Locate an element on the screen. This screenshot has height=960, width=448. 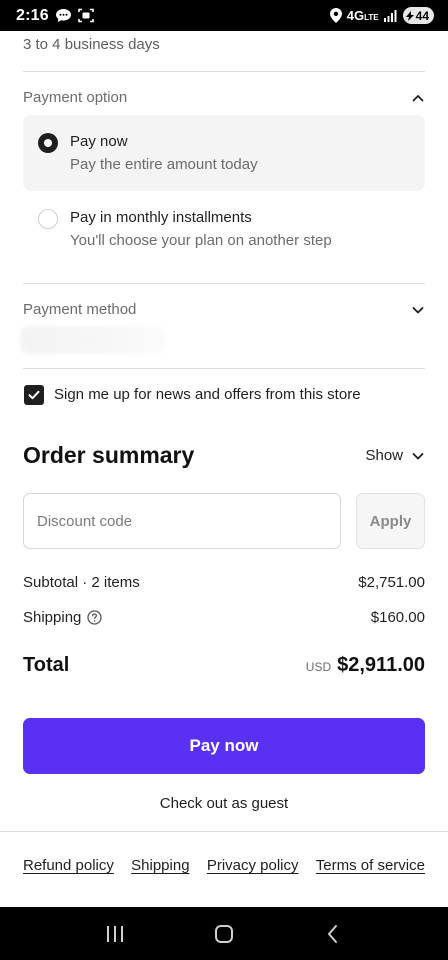
pay-option-title: Pay now is located at coordinates (99, 141).